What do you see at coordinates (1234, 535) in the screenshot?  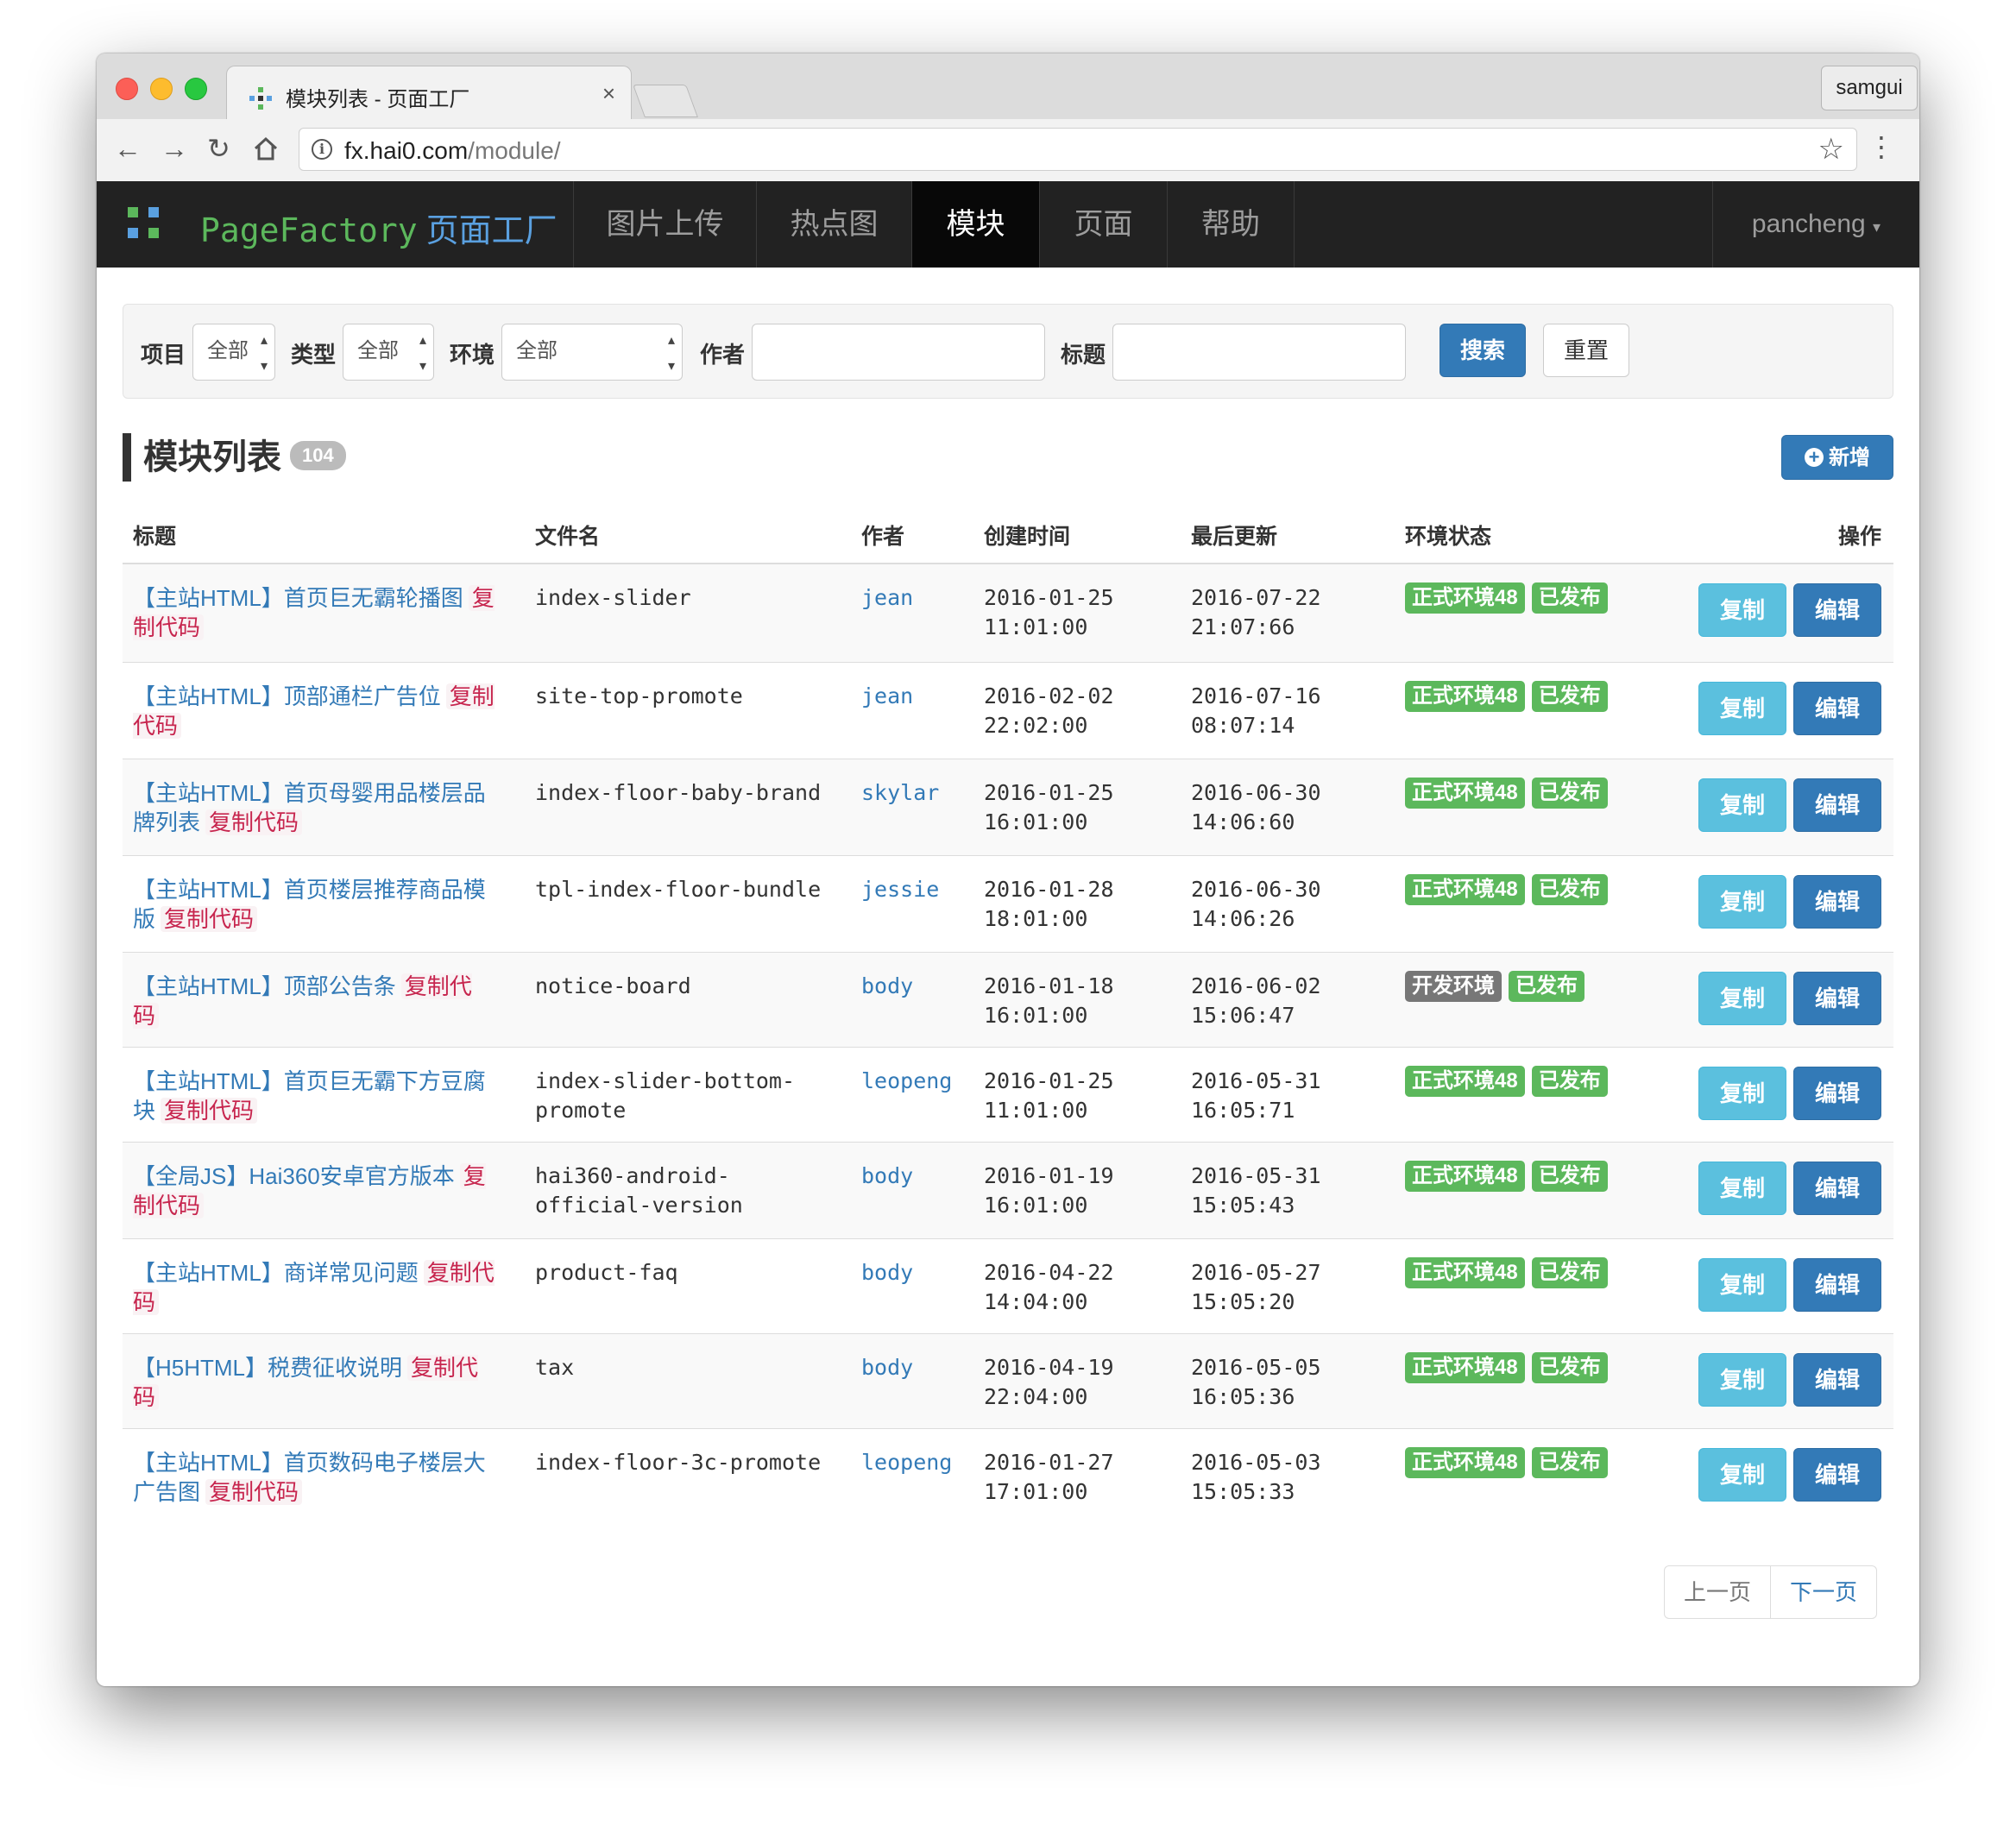 I see `column-header-updated: 最后更新` at bounding box center [1234, 535].